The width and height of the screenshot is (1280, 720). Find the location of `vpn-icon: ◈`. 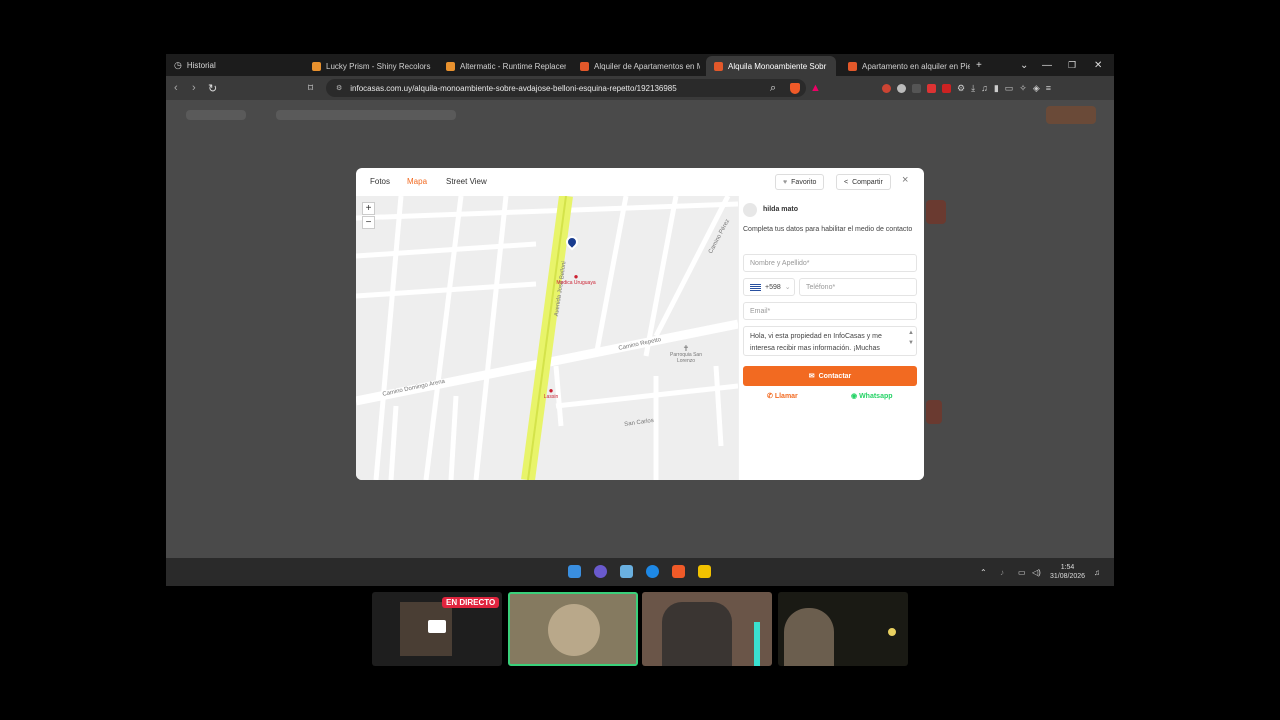

vpn-icon: ◈ is located at coordinates (1036, 88).